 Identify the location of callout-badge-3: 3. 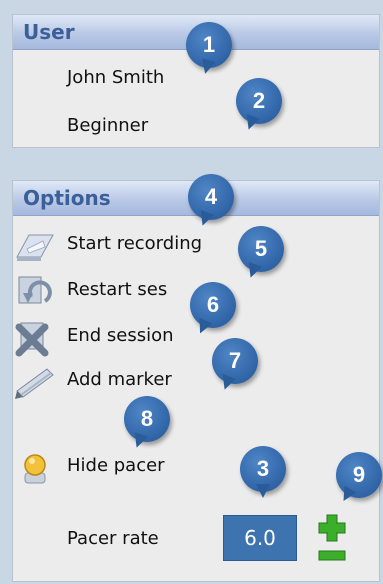
(263, 472).